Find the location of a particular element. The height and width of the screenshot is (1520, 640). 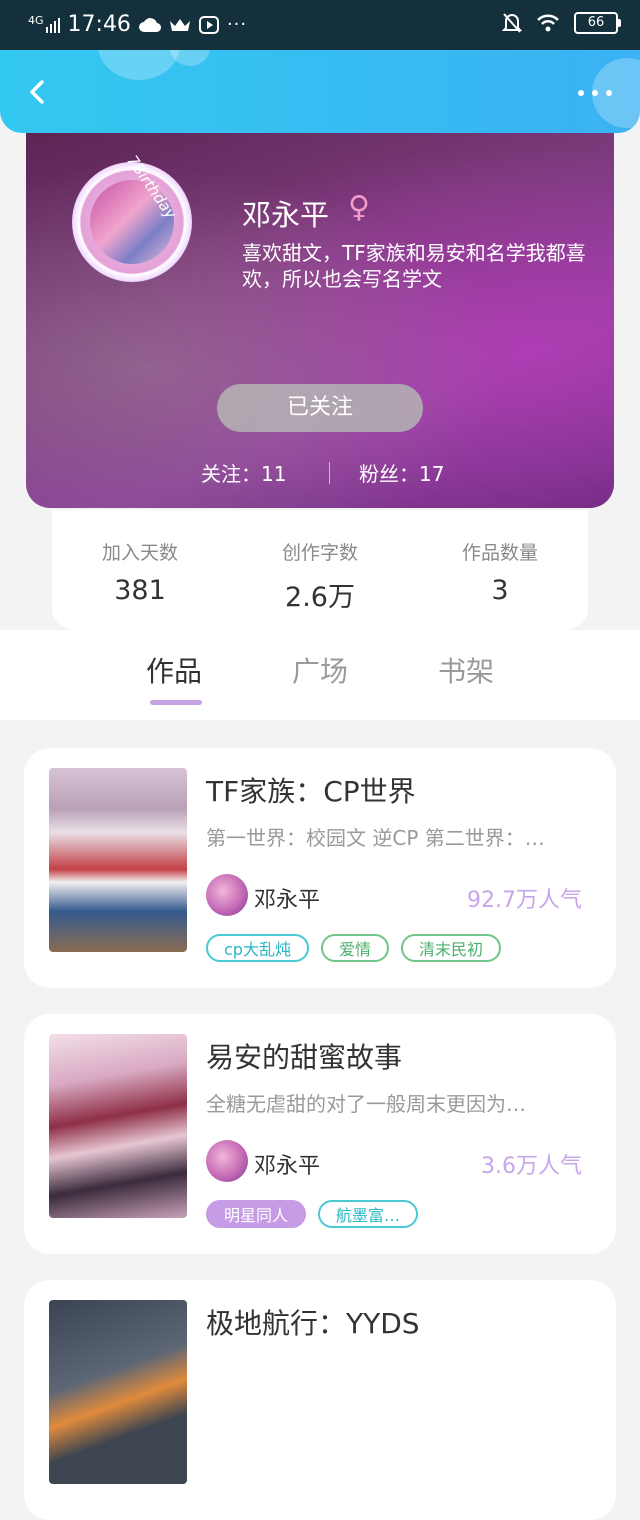

active-tab-indicator is located at coordinates (176, 702).